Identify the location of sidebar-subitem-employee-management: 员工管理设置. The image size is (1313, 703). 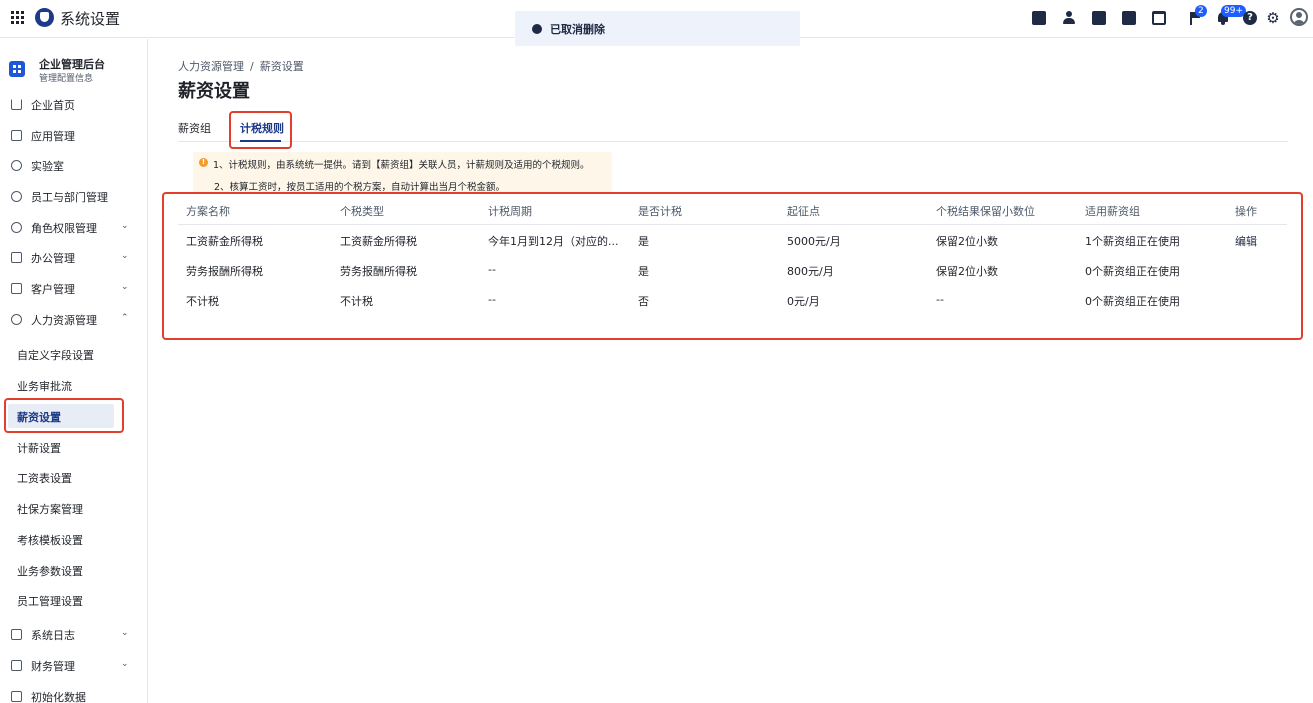
(73, 600).